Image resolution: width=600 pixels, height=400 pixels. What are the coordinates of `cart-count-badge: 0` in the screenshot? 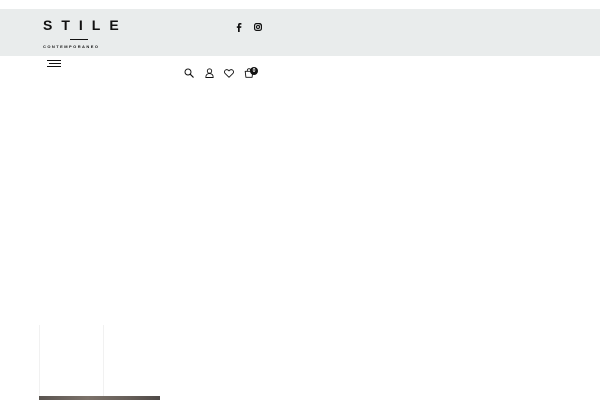 It's located at (254, 71).